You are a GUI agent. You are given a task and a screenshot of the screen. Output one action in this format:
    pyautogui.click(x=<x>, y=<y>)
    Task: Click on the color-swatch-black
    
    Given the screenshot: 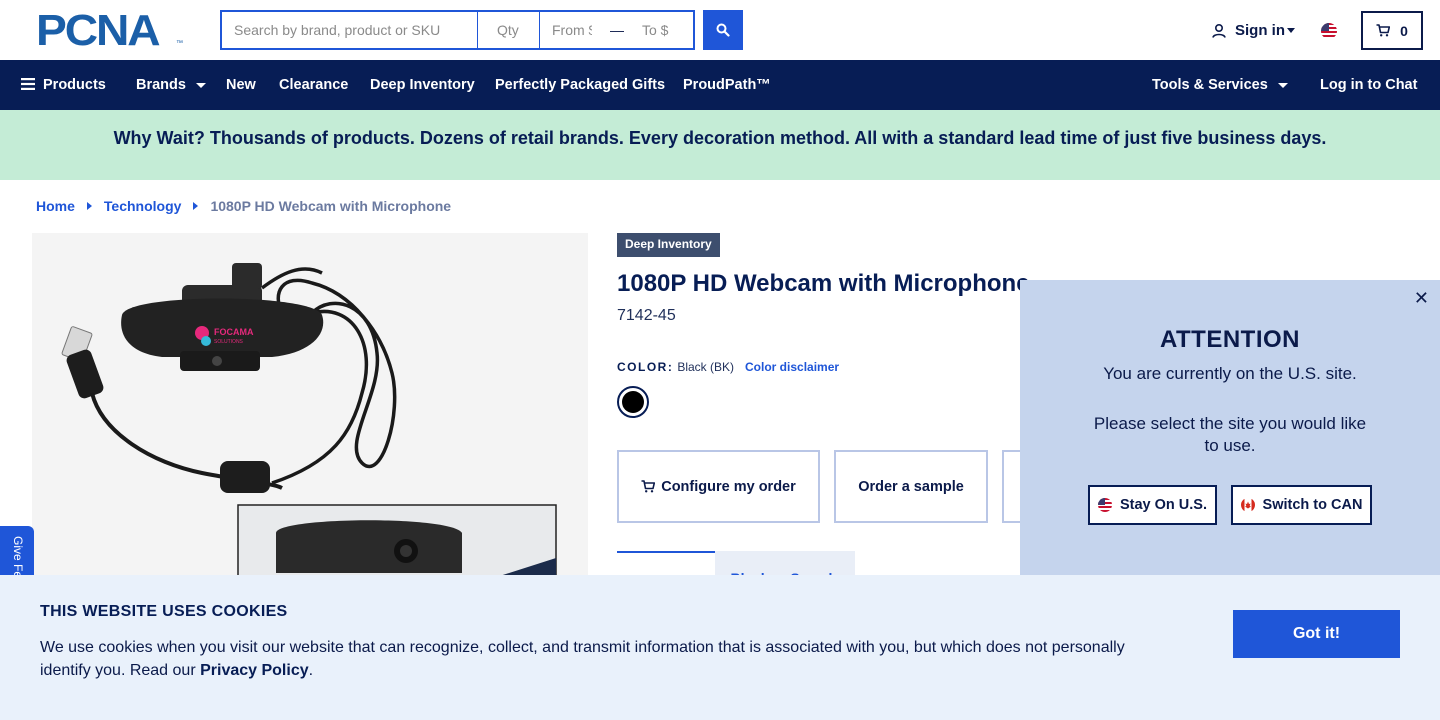 What is the action you would take?
    pyautogui.click(x=633, y=402)
    